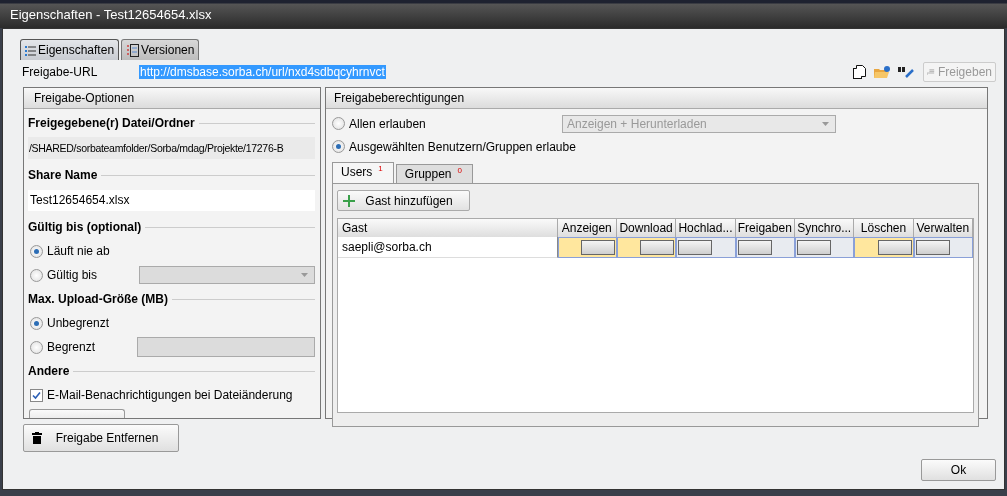  Describe the element at coordinates (958, 470) in the screenshot. I see `ok-button: Ok` at that location.